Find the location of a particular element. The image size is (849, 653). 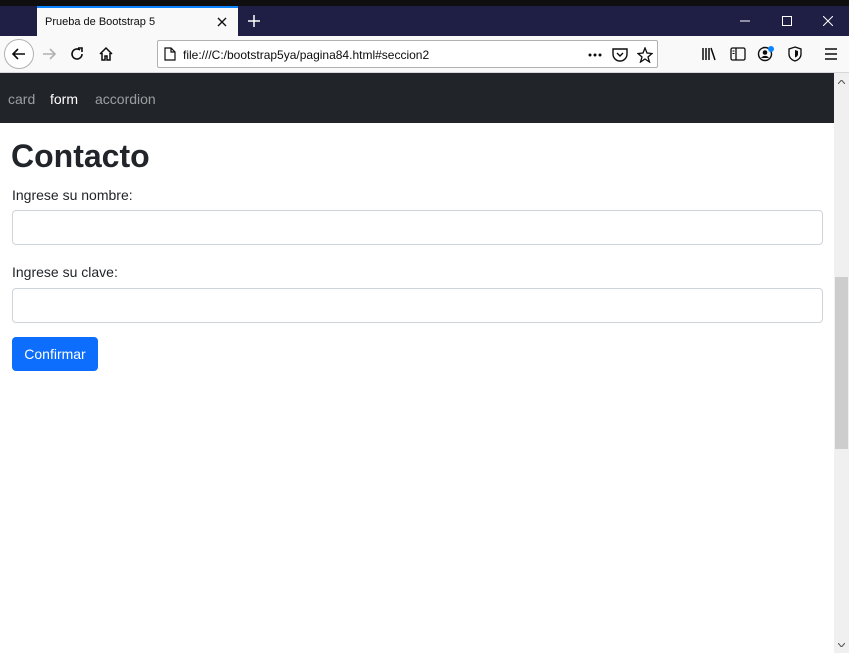

browser-tab: Prueba de Bootstrap 5 is located at coordinates (137, 21).